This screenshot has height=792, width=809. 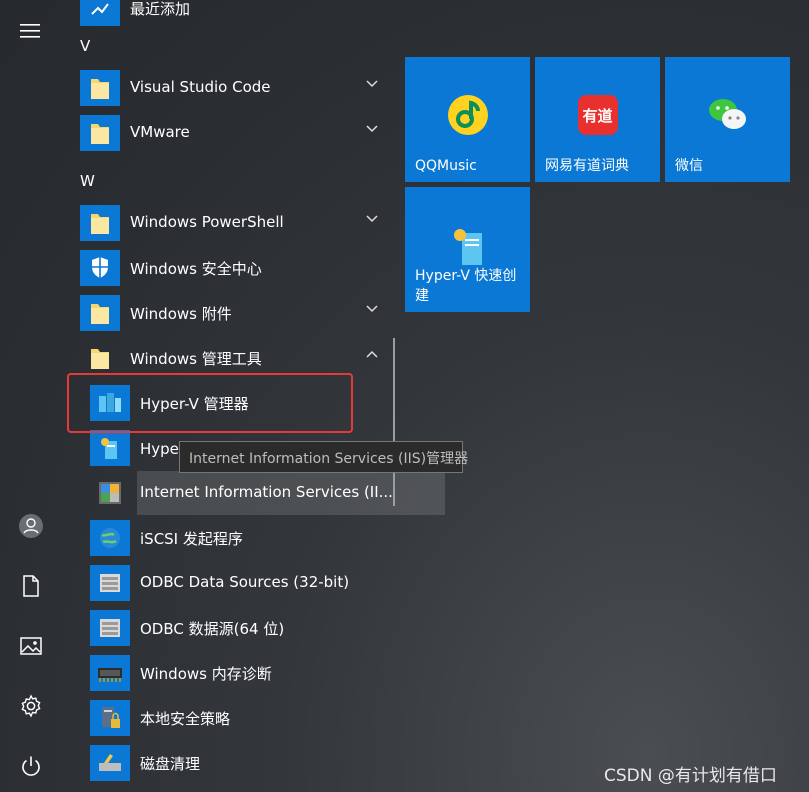 I want to click on list-item-label: 最近添加, so click(x=160, y=9).